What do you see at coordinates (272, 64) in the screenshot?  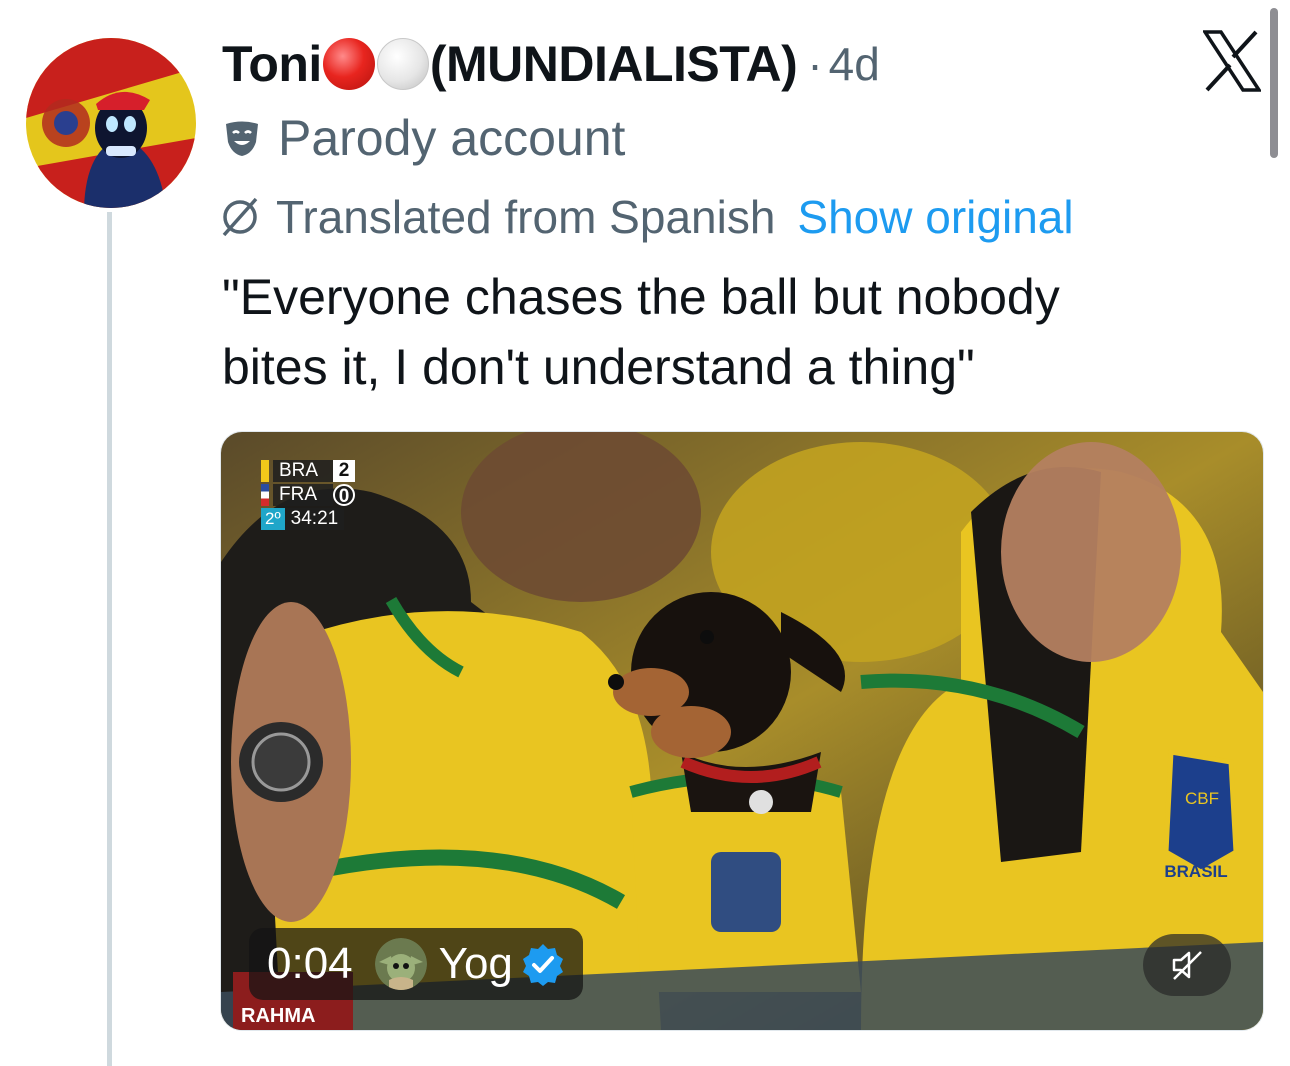 I see `author-display-name: Toni` at bounding box center [272, 64].